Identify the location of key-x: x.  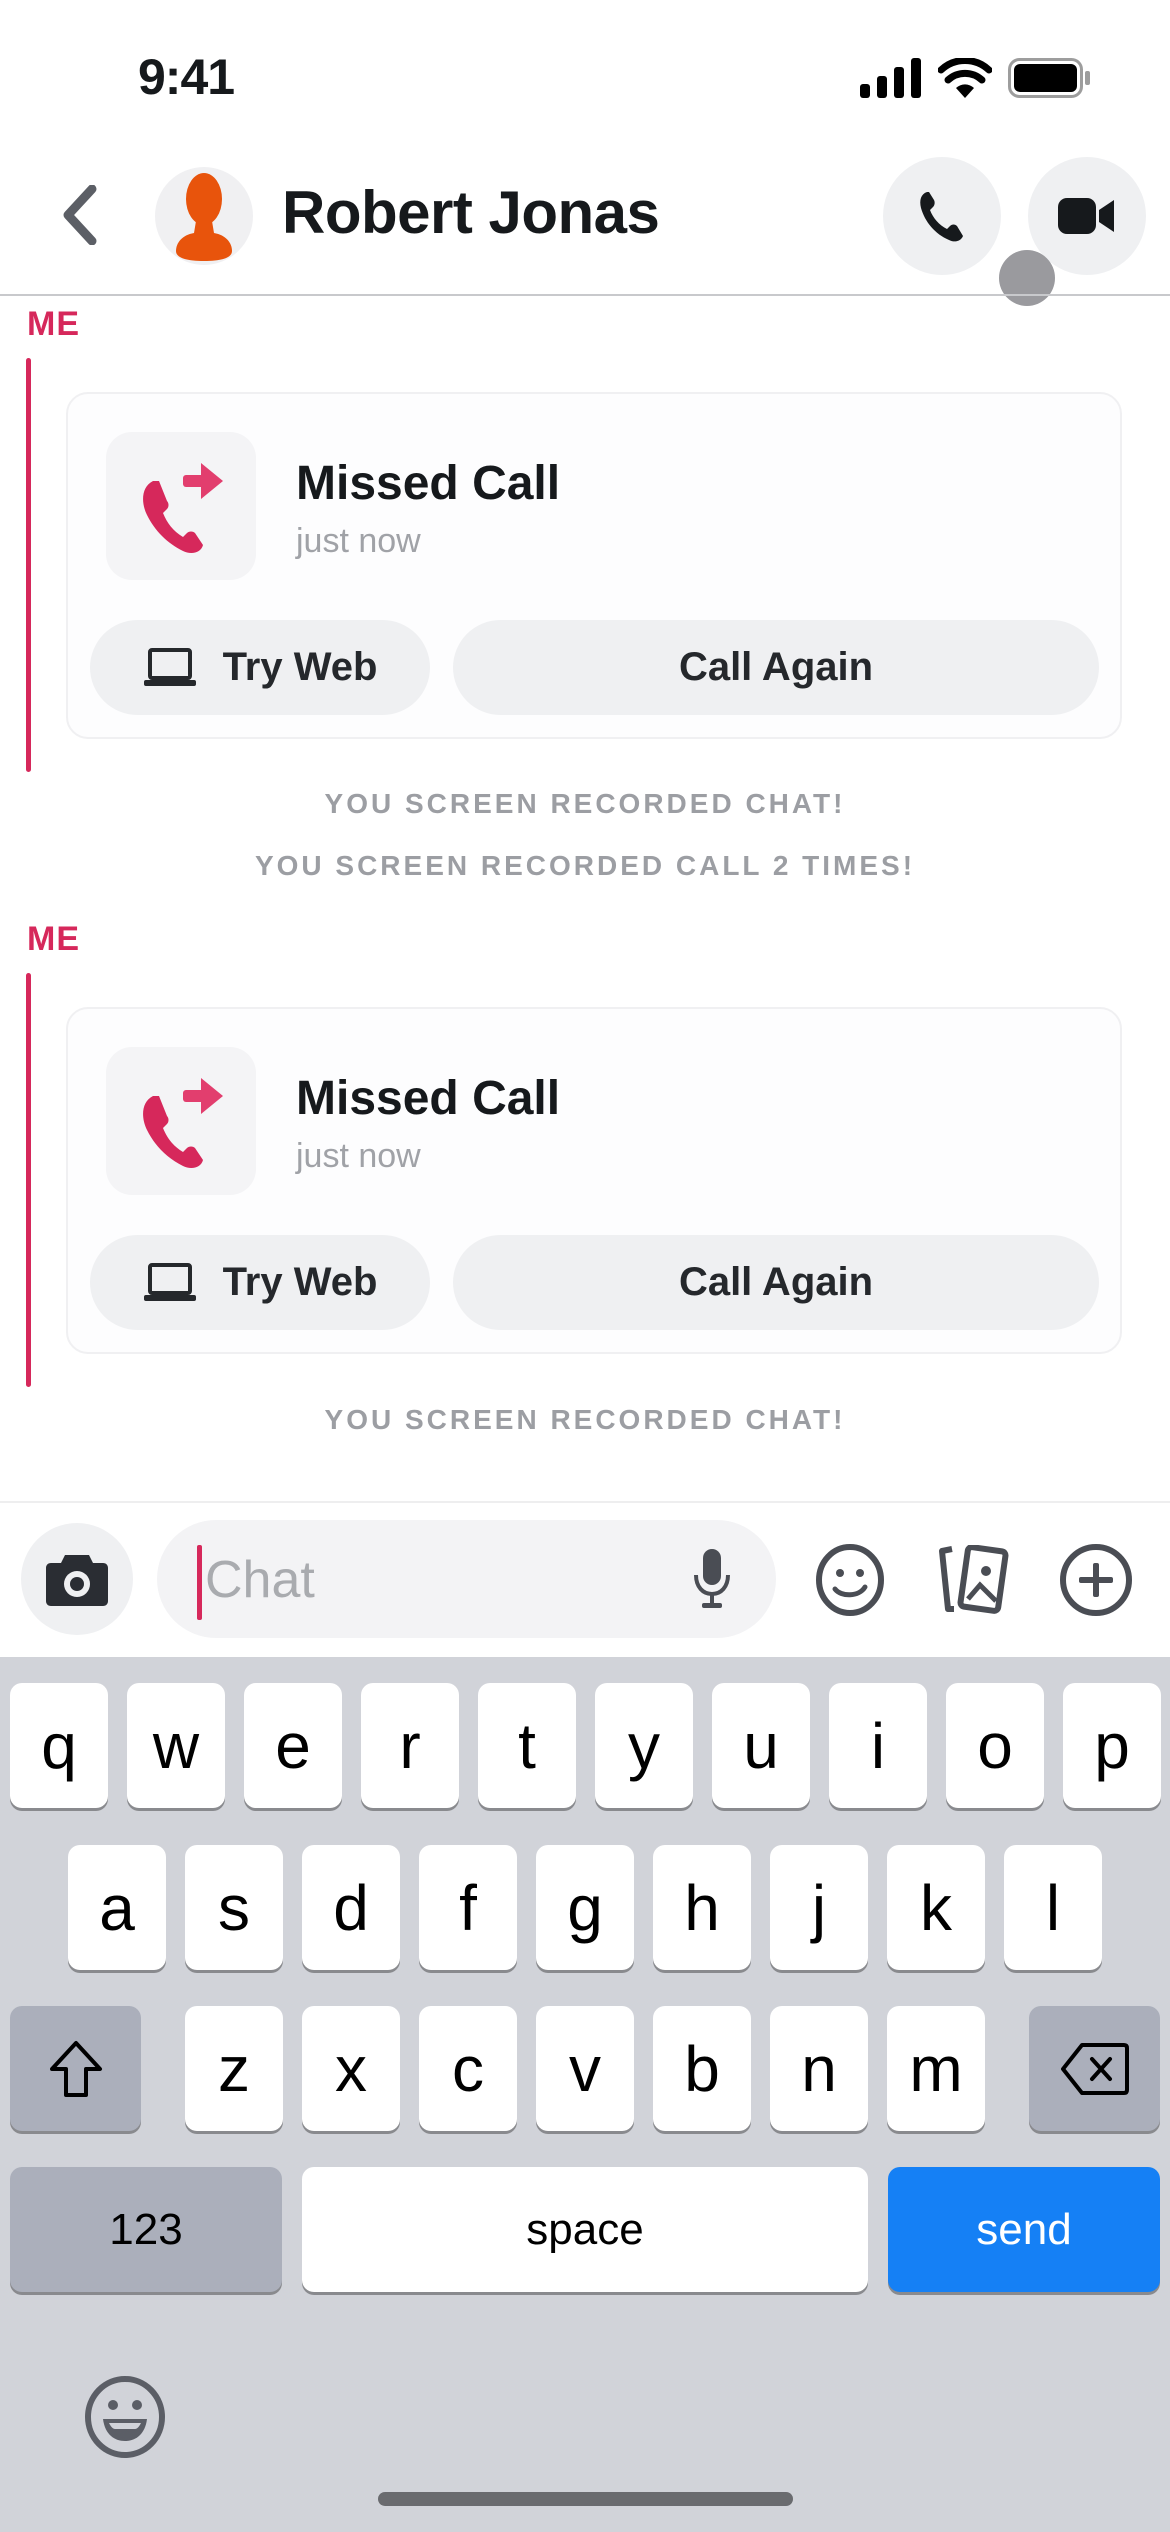
(351, 2068).